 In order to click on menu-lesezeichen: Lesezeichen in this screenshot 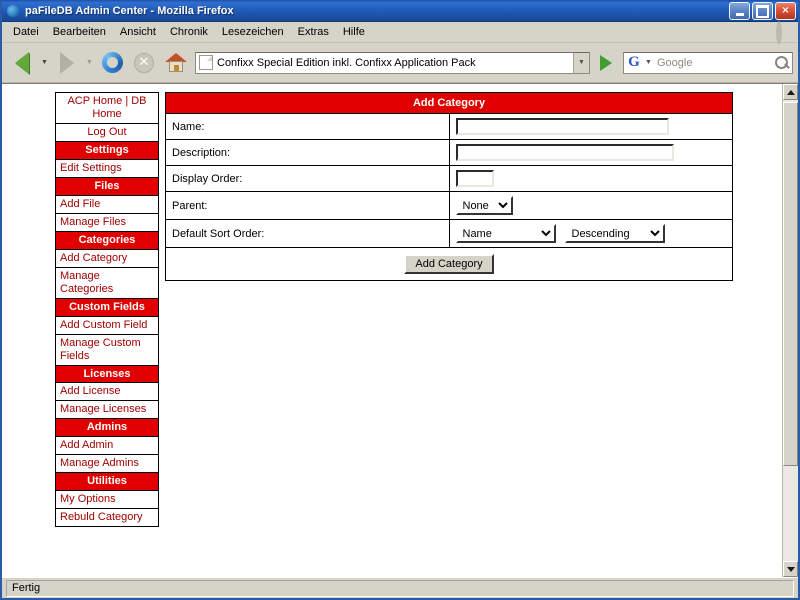, I will do `click(253, 32)`.